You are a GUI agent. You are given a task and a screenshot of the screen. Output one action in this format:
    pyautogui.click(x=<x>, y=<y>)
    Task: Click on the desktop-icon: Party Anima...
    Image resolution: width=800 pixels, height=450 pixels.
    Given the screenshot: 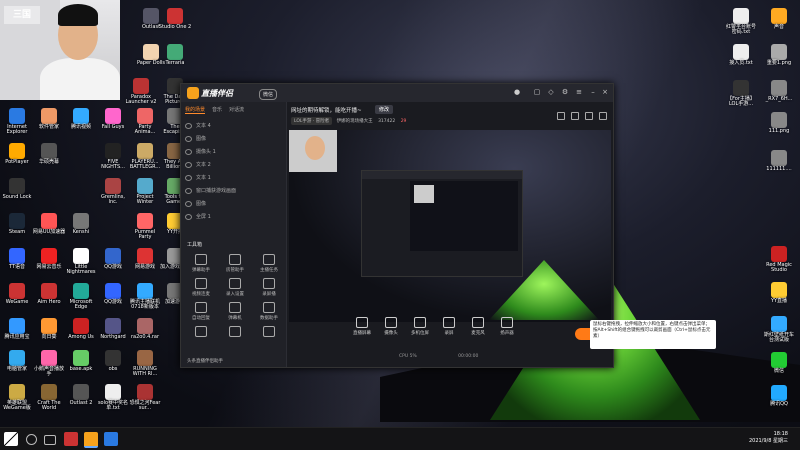 What is the action you would take?
    pyautogui.click(x=145, y=121)
    